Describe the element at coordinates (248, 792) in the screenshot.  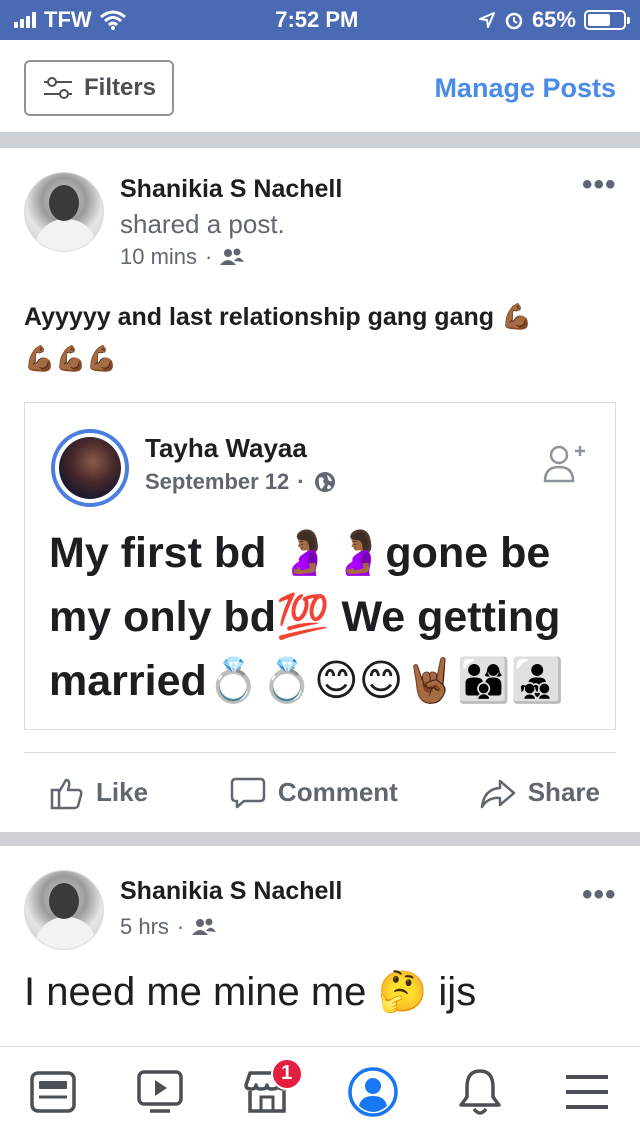
I see `comment-icon` at that location.